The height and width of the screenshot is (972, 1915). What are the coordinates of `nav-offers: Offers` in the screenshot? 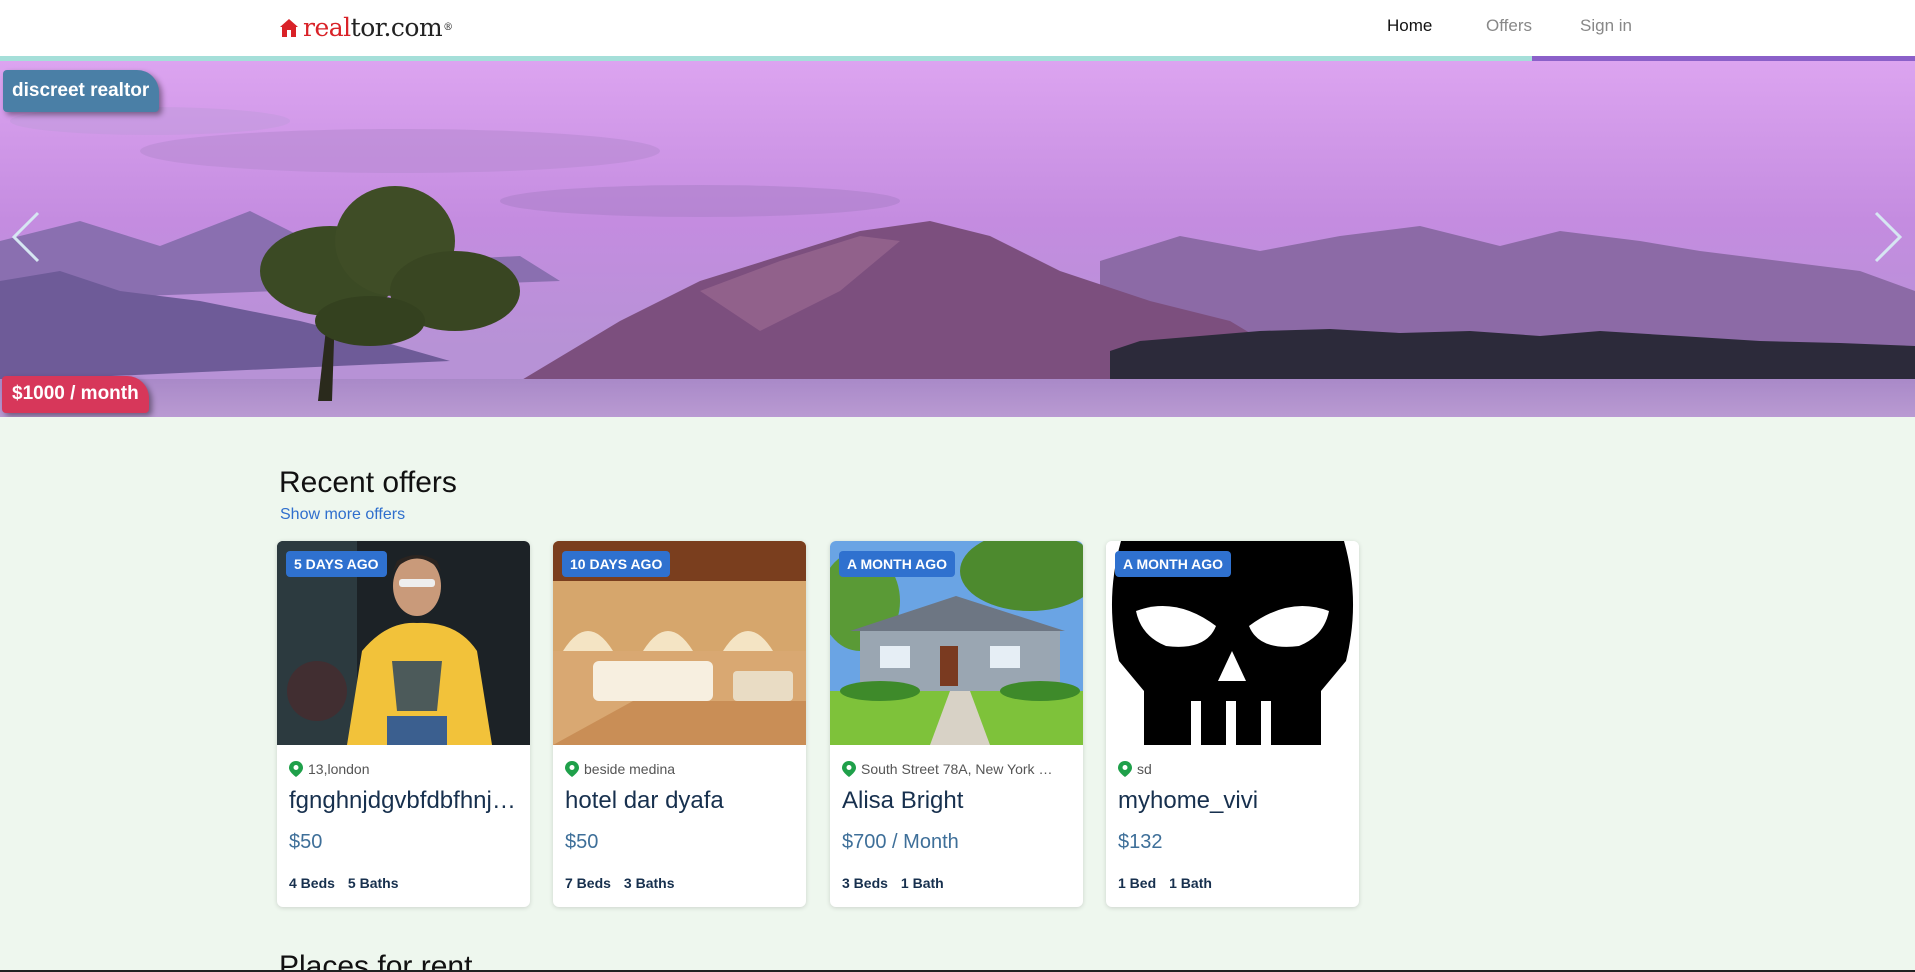 It's located at (1509, 26).